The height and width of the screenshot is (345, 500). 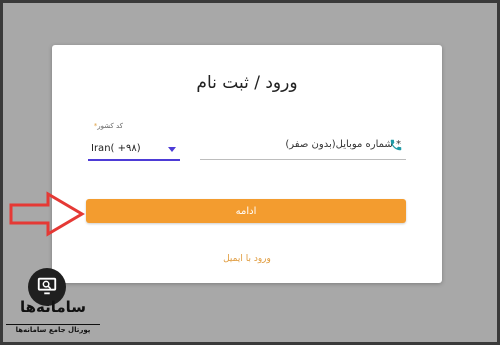 I want to click on phone-placeholder-text: شماره موبایل(بدون صفر), so click(x=339, y=144).